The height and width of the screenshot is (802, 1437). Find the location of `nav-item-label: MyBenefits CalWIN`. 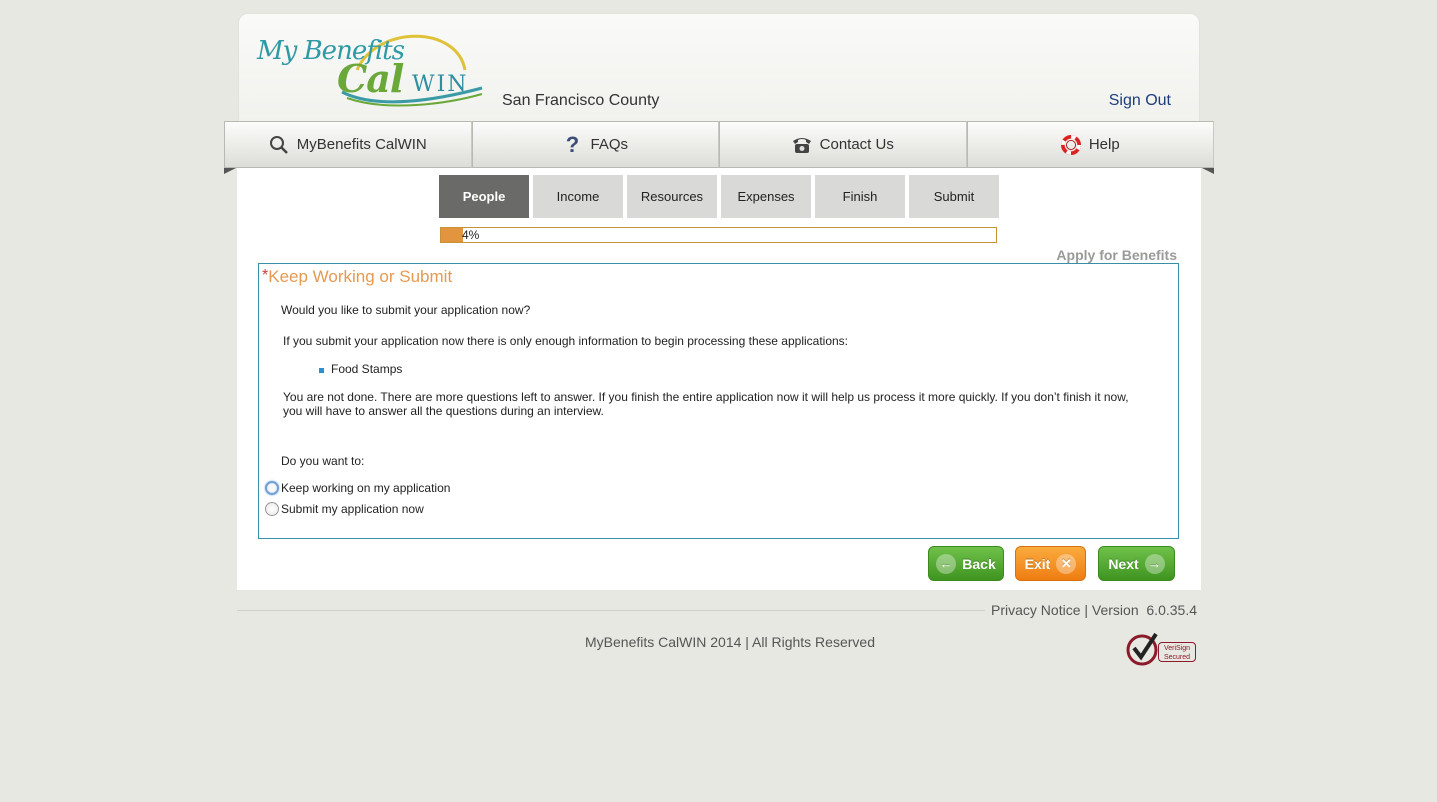

nav-item-label: MyBenefits CalWIN is located at coordinates (361, 144).